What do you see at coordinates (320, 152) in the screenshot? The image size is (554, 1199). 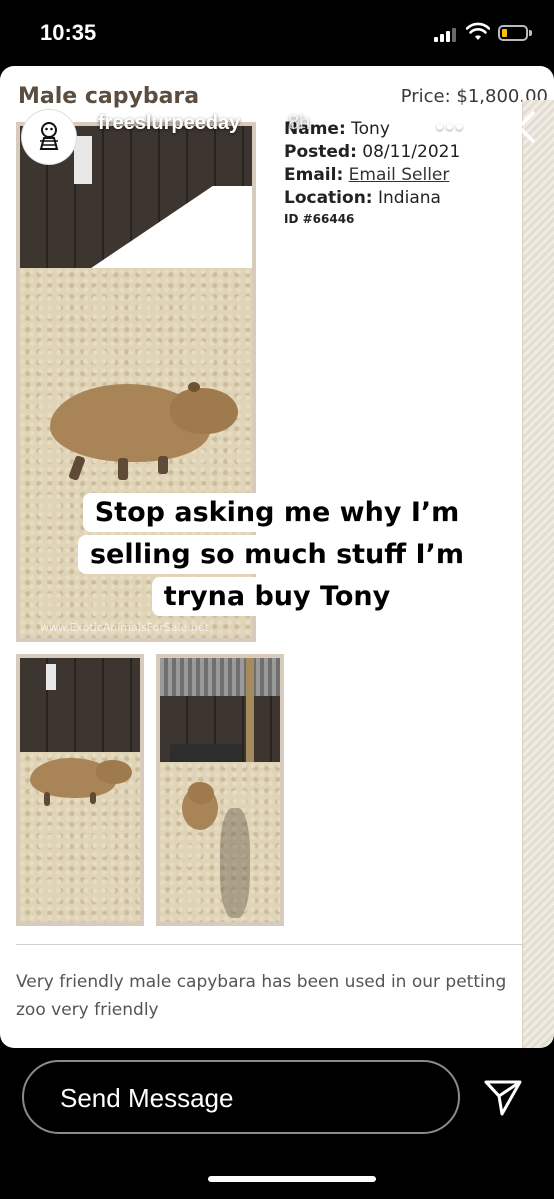 I see `posted-label: Posted:` at bounding box center [320, 152].